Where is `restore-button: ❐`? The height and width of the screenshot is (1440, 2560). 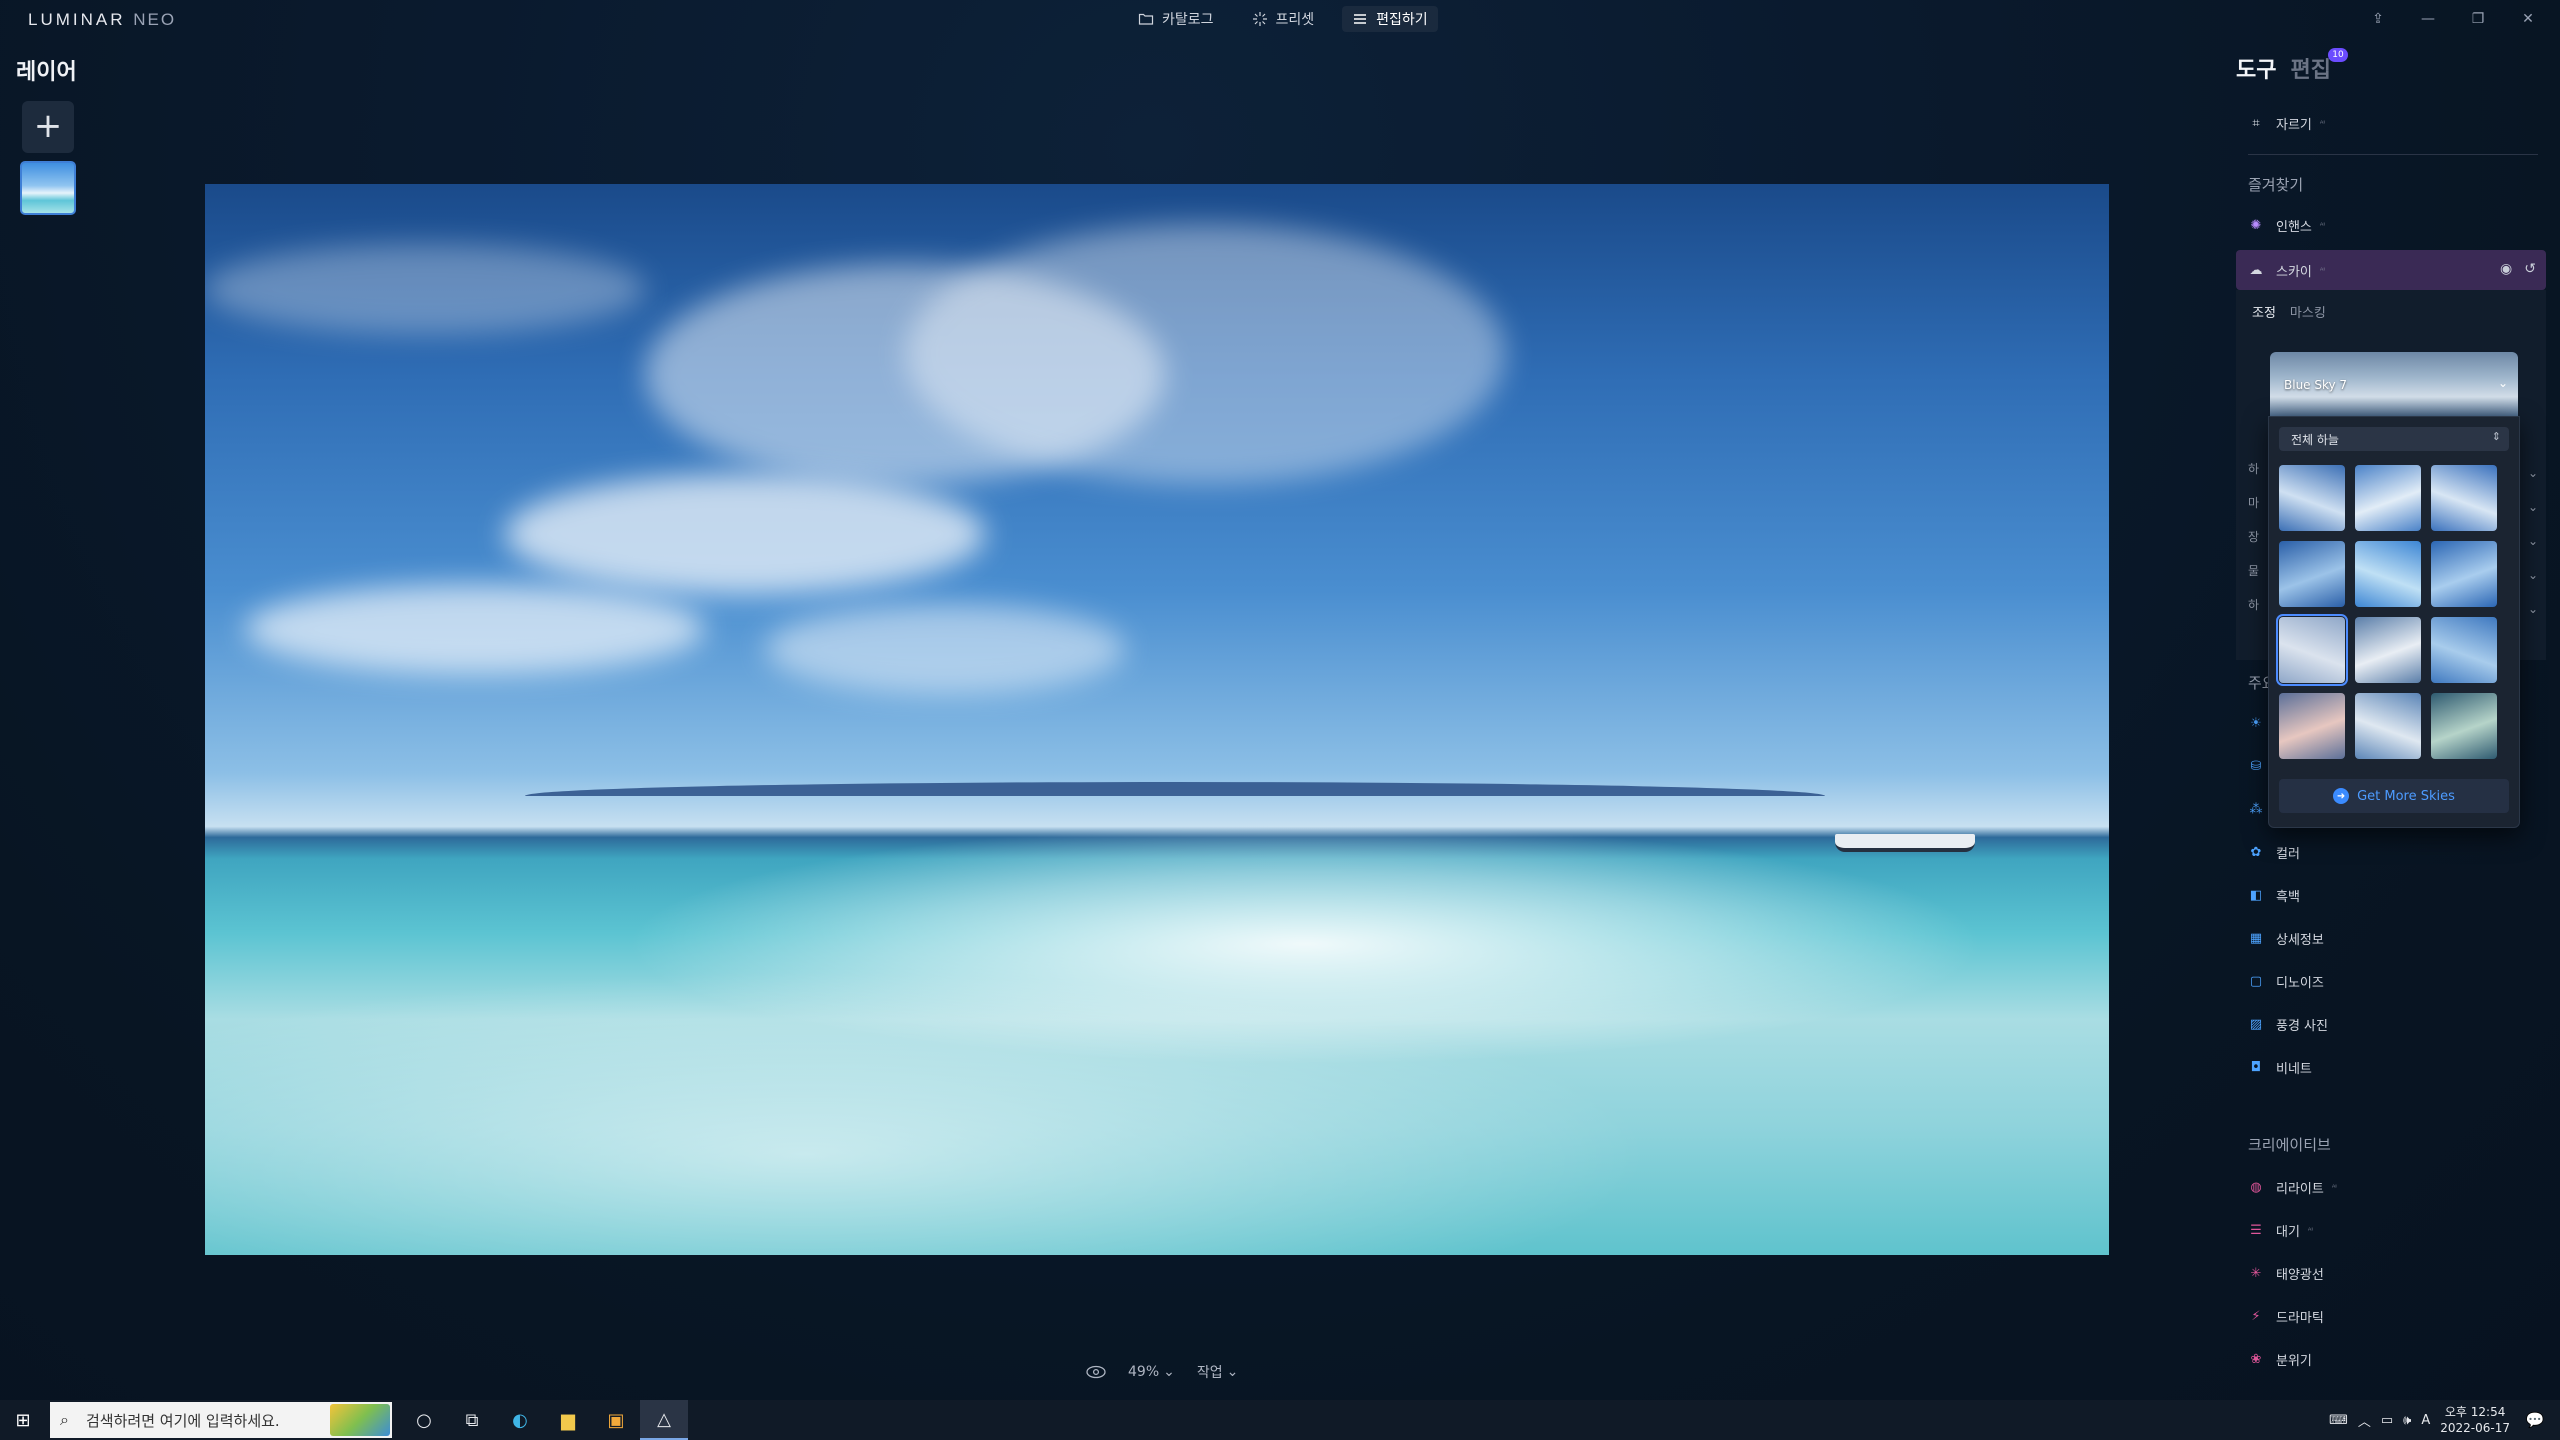
restore-button: ❐ is located at coordinates (2478, 19).